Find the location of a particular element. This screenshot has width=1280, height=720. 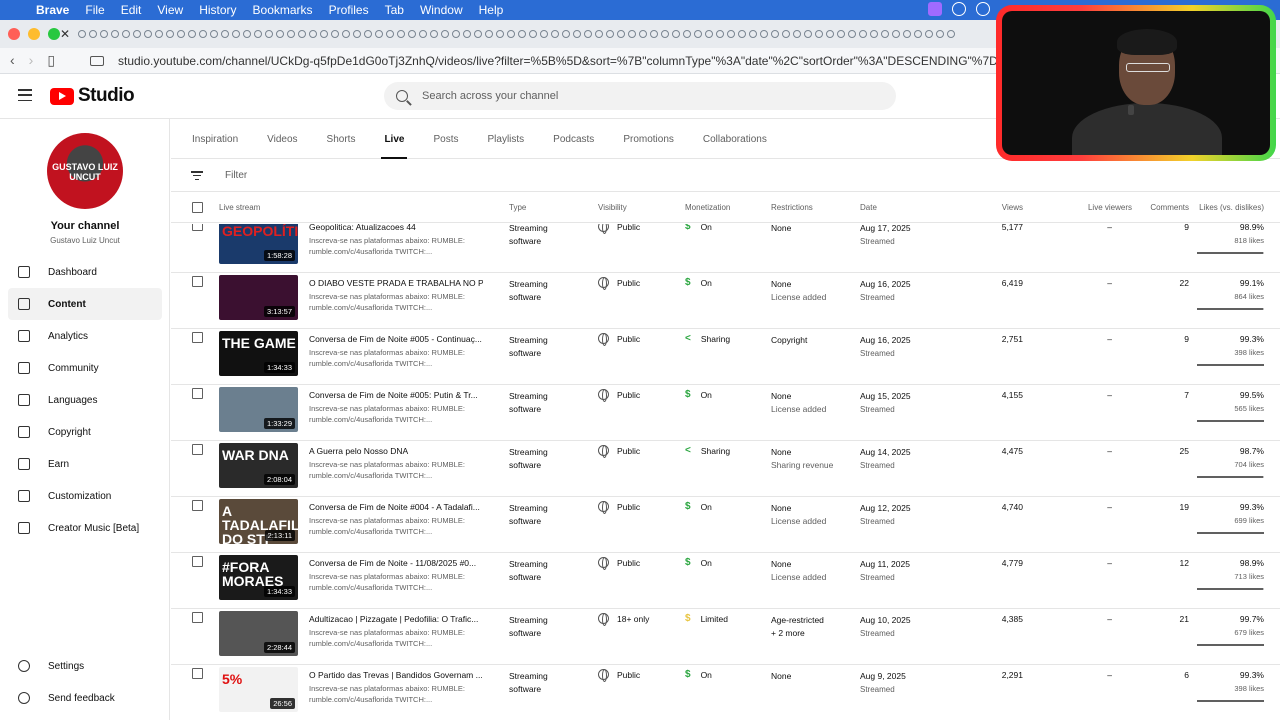

menu-bookmarks: Bookmarks is located at coordinates (283, 10).